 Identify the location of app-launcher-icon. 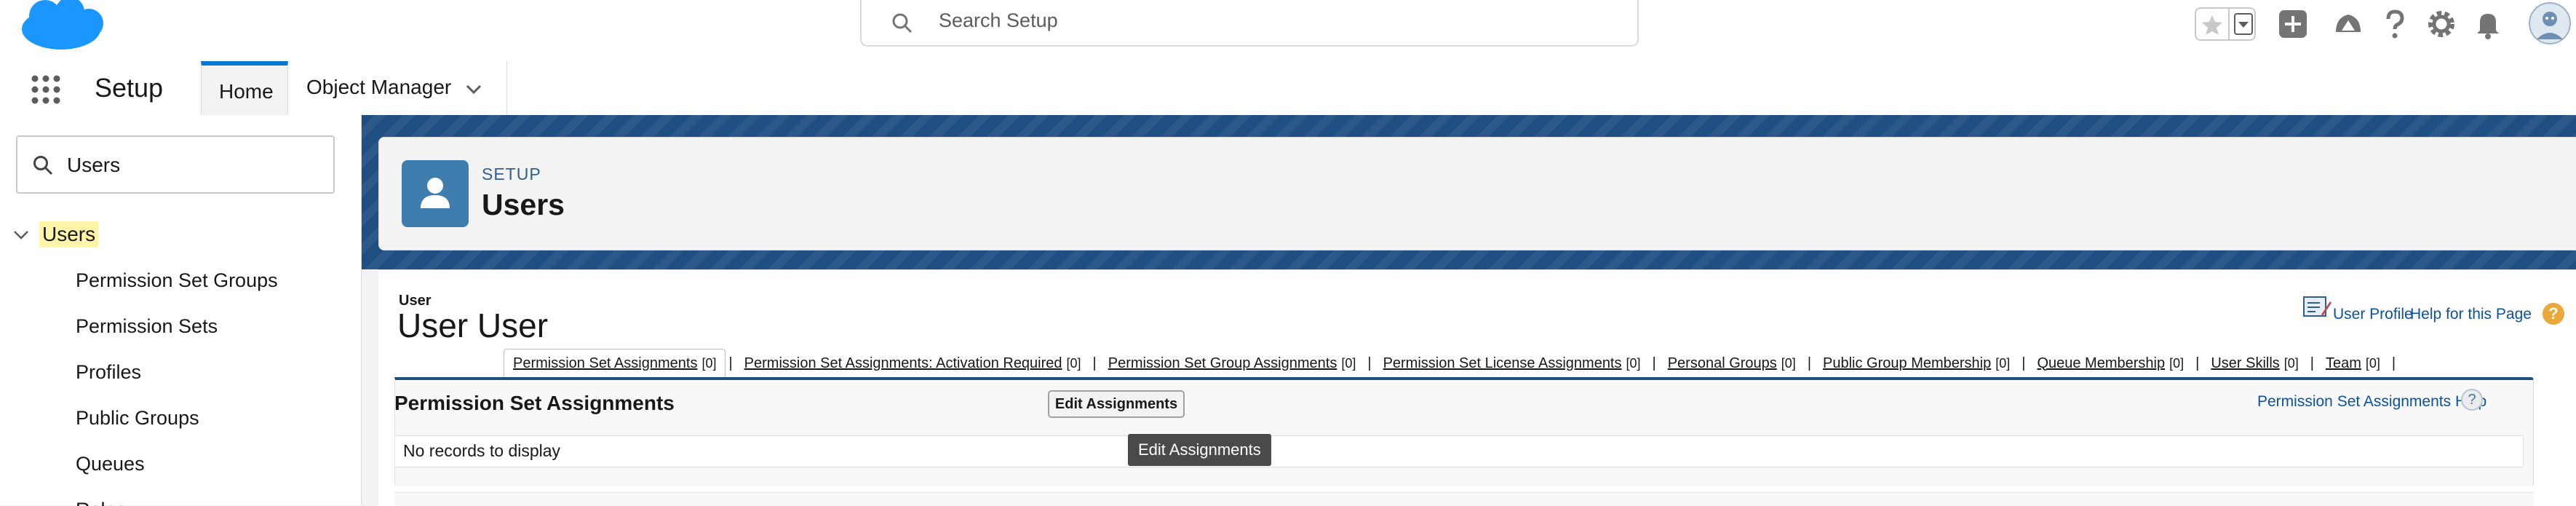
(46, 89).